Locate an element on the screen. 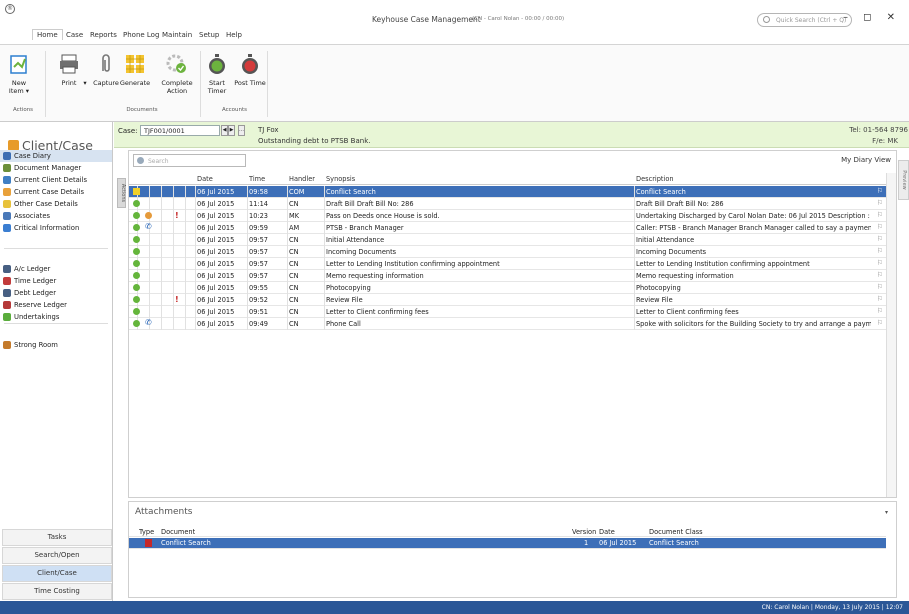  diary-scrollbar is located at coordinates (891, 335).